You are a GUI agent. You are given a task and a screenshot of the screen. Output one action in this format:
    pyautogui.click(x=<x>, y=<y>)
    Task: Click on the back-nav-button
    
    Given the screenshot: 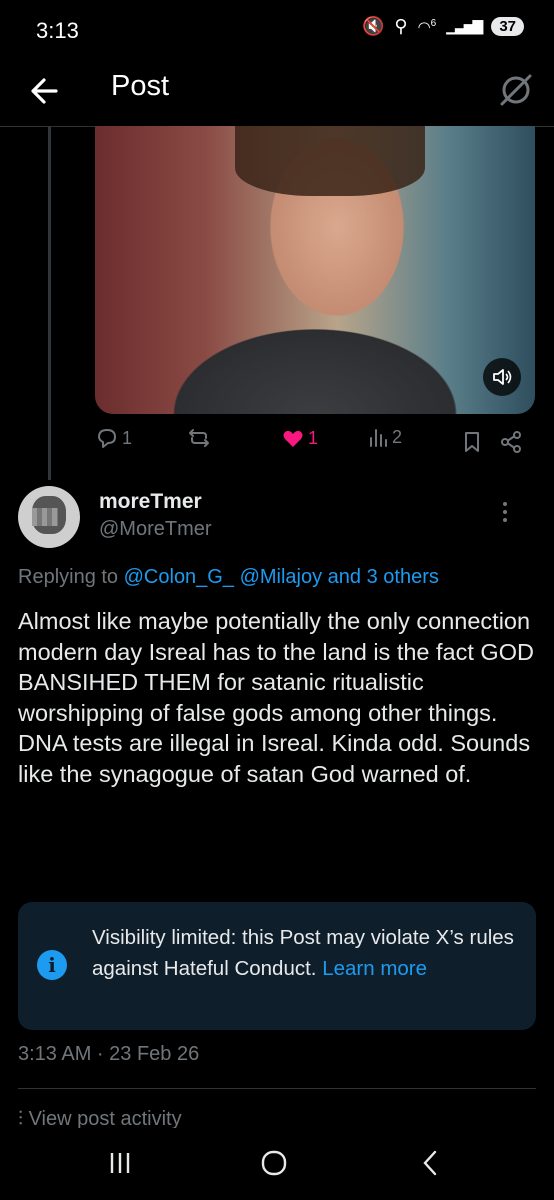 What is the action you would take?
    pyautogui.click(x=430, y=1163)
    